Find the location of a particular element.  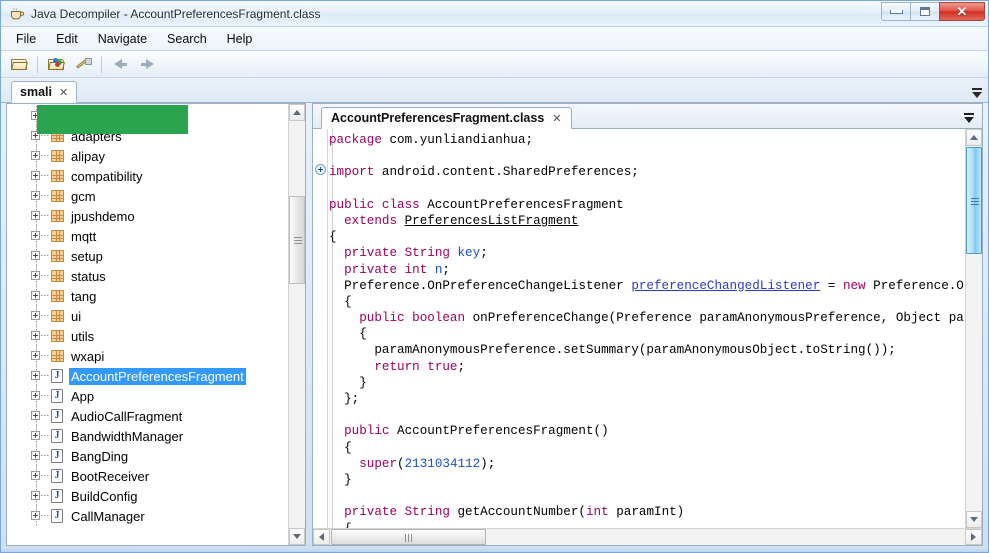

open-file-button is located at coordinates (19, 64).